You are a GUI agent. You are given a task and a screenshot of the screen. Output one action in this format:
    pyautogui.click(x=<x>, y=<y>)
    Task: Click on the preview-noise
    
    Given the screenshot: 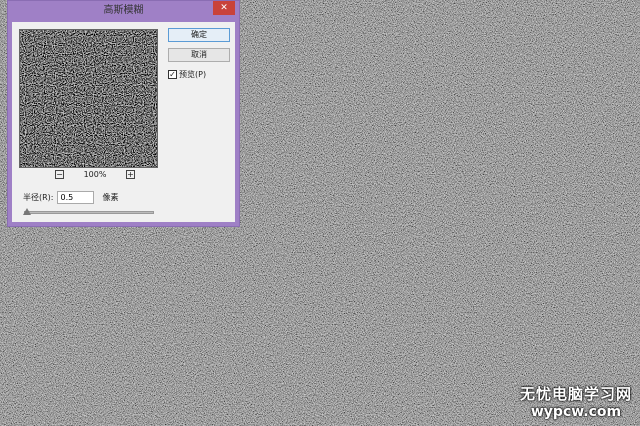 What is the action you would take?
    pyautogui.click(x=88, y=98)
    